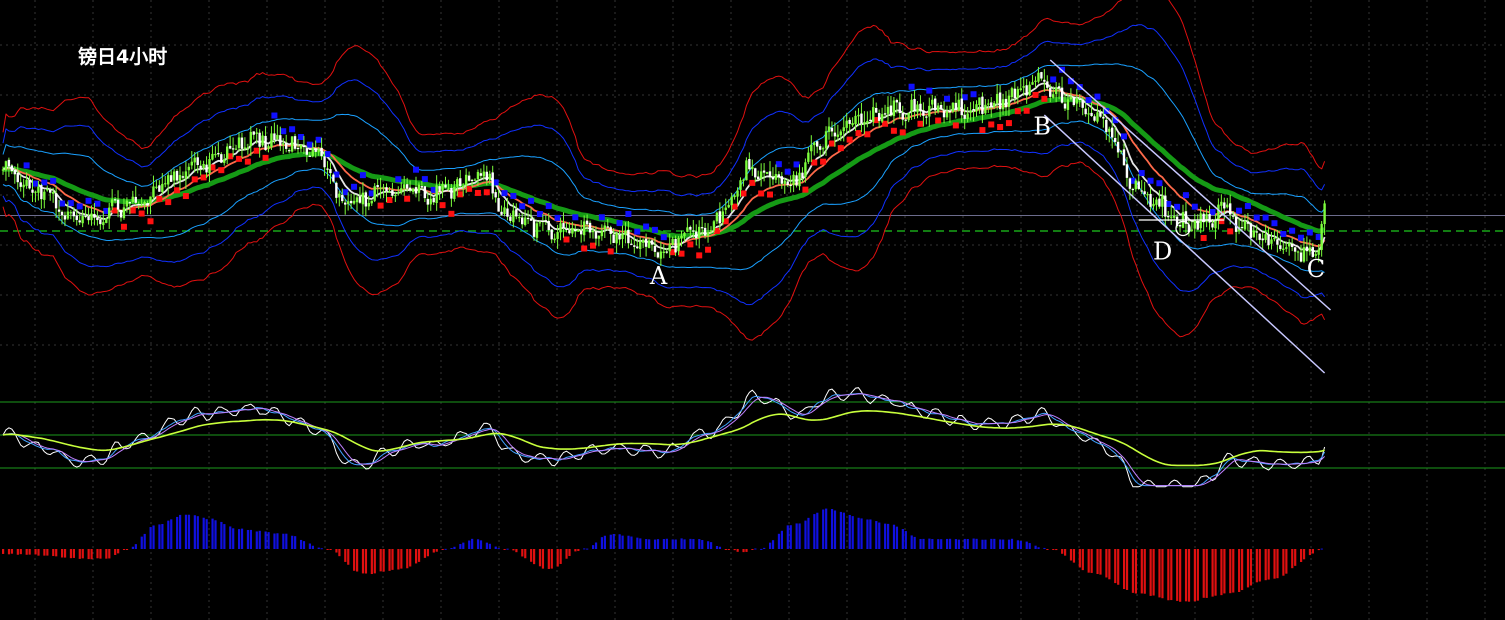 Image resolution: width=1505 pixels, height=620 pixels. What do you see at coordinates (1042, 127) in the screenshot?
I see `point-label-b: B` at bounding box center [1042, 127].